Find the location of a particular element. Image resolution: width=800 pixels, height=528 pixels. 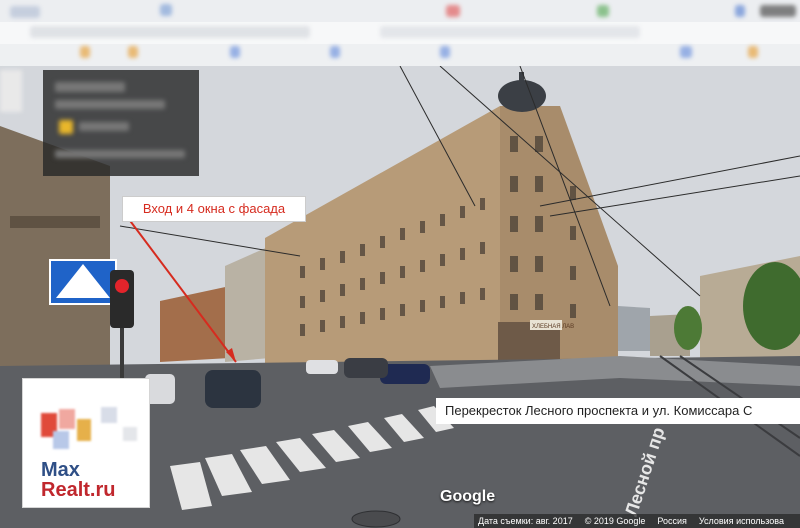

blurred-browser-toolbar is located at coordinates (400, 33).